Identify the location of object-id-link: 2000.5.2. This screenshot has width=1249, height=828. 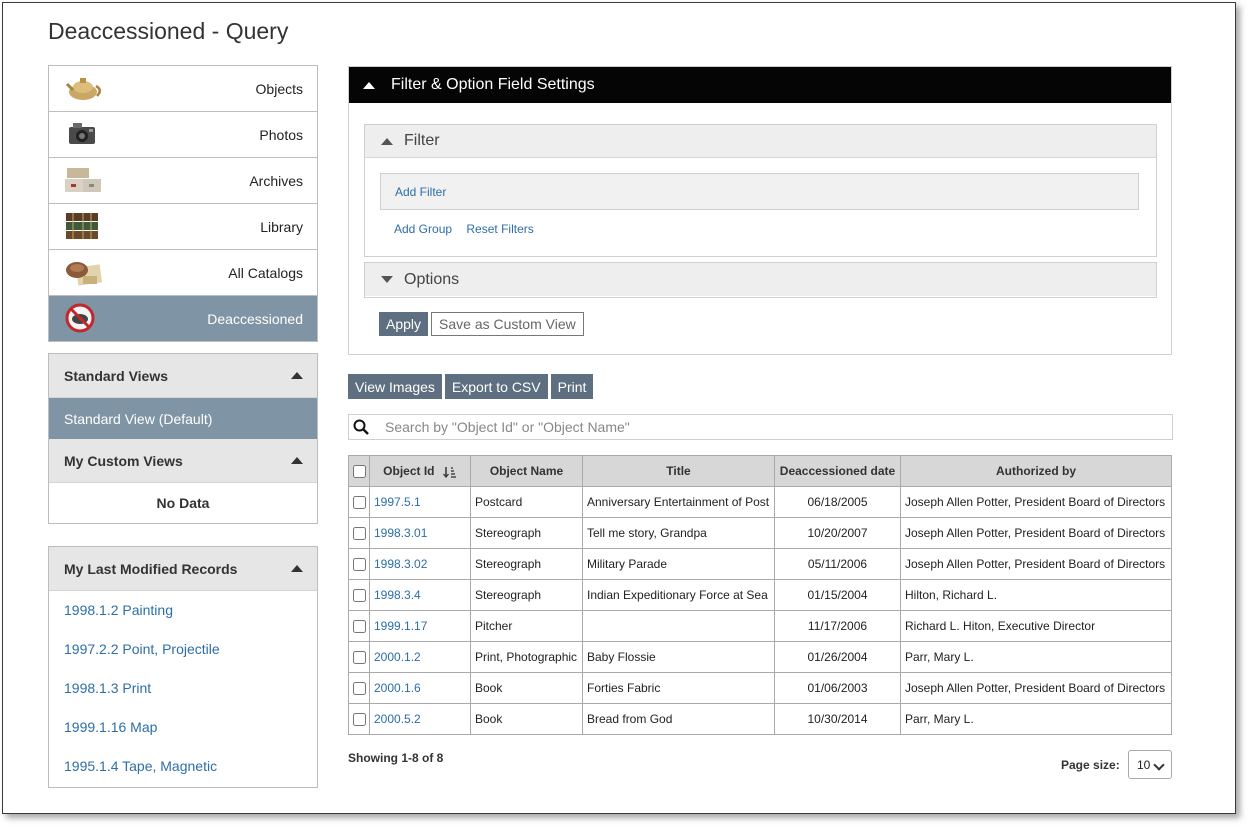
(420, 719).